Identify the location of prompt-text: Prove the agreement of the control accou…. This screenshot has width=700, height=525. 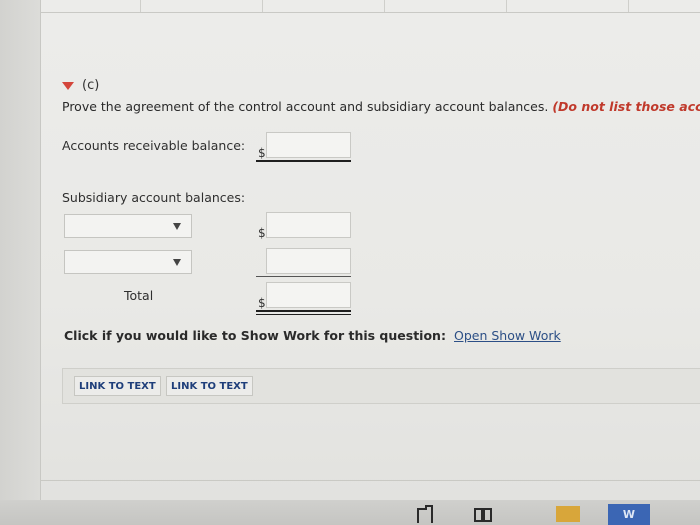
(307, 106).